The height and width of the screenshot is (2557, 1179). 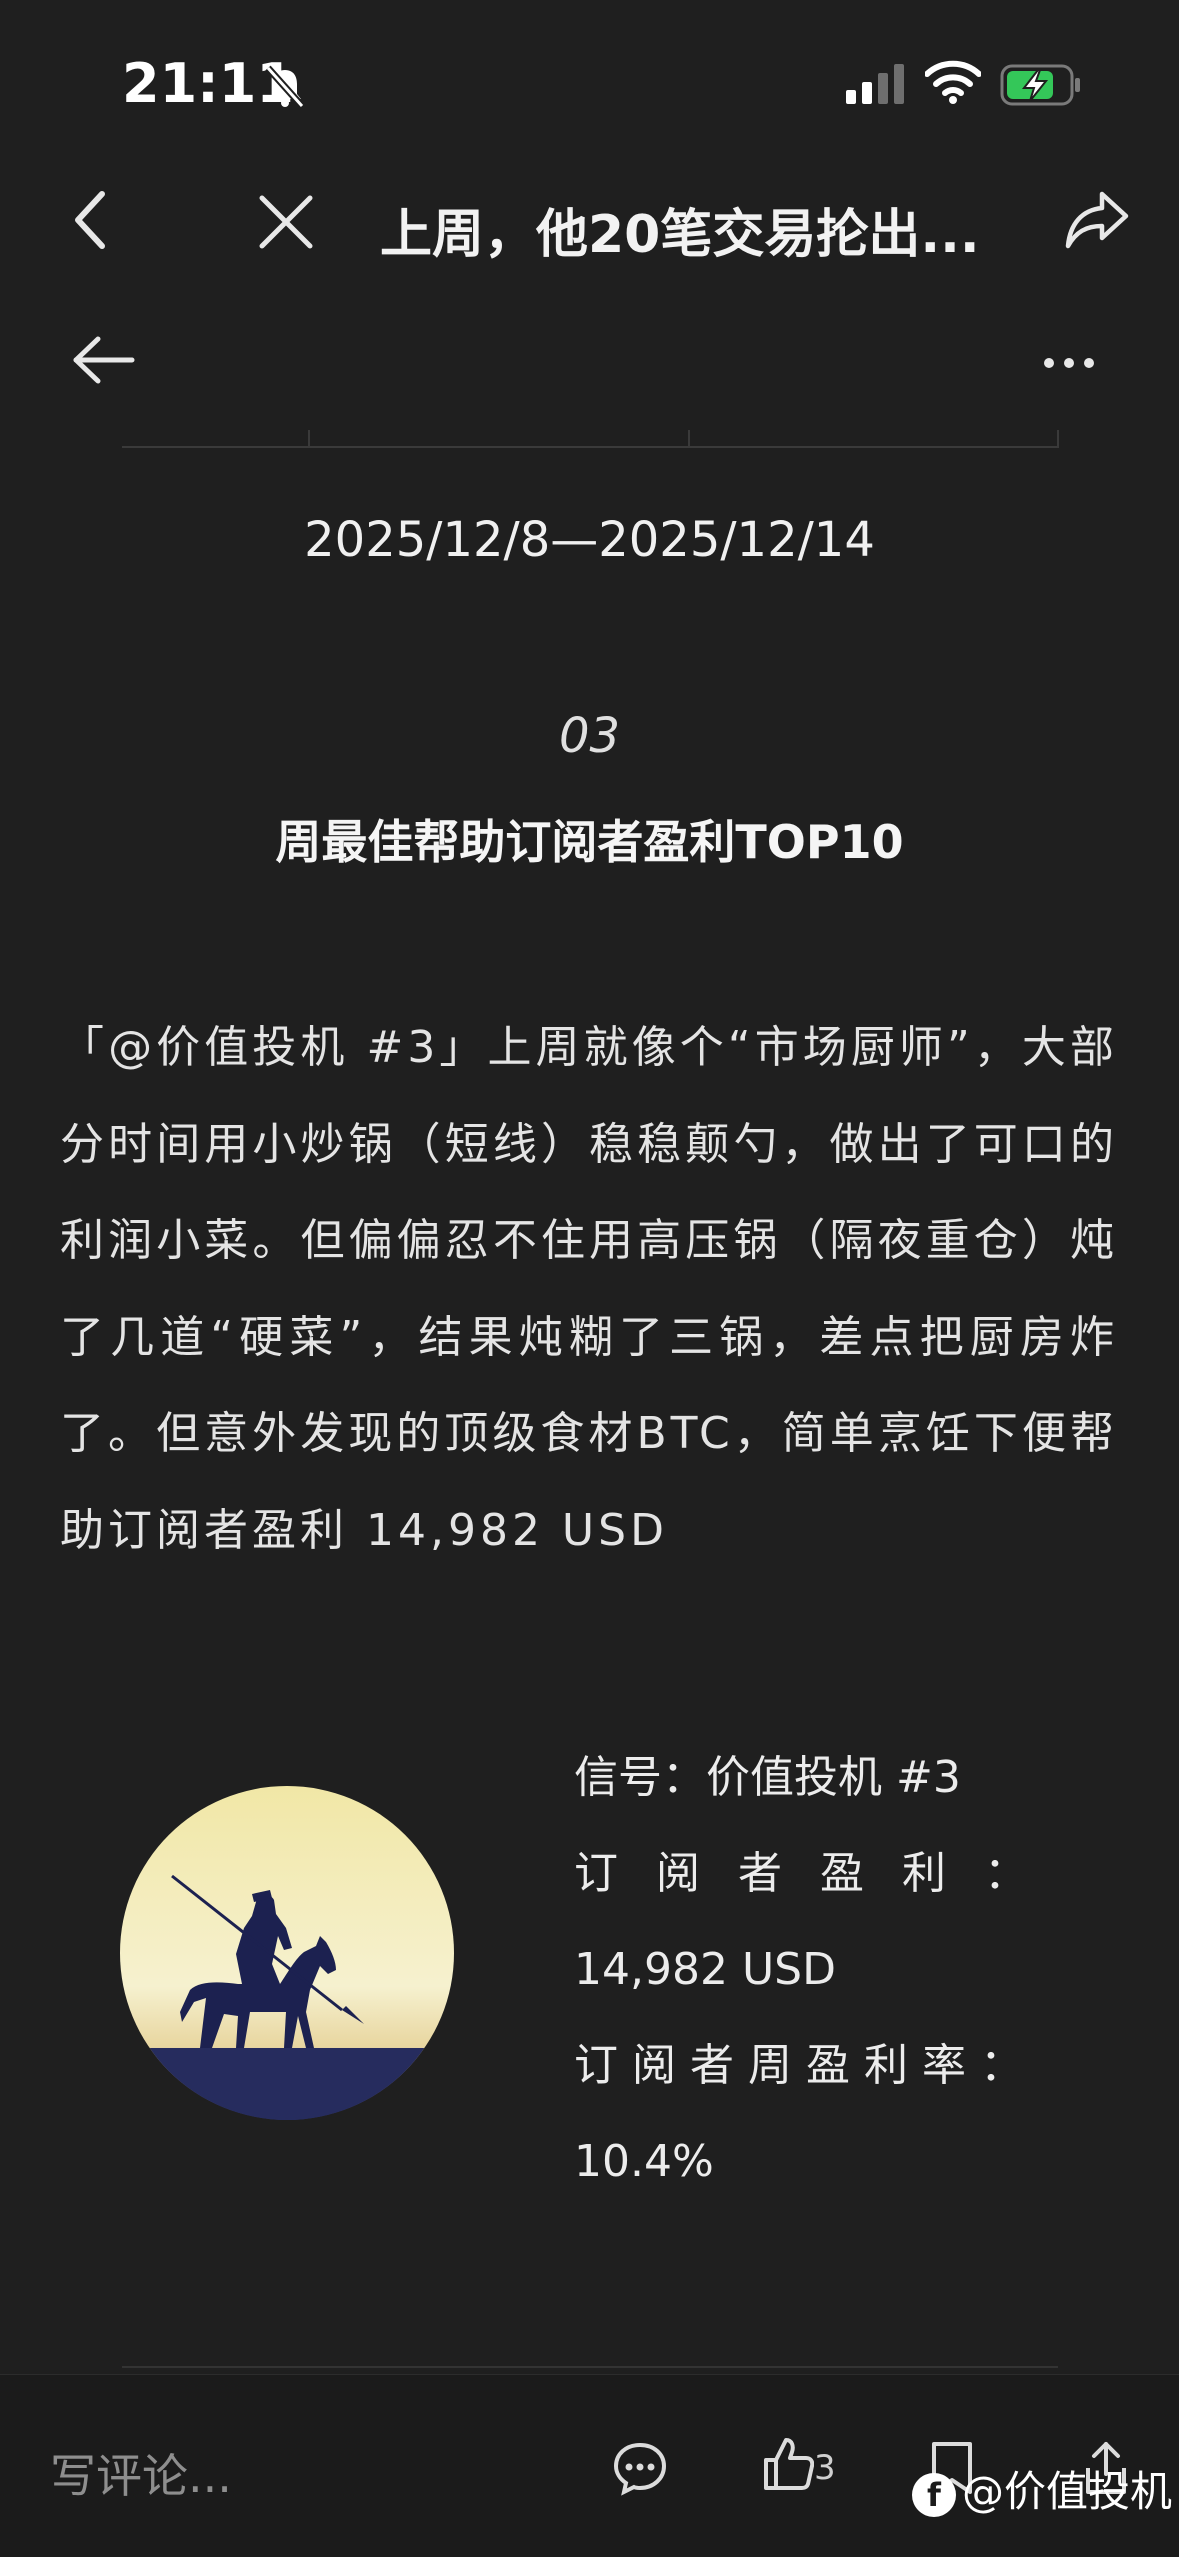 I want to click on comment-icon, so click(x=640, y=2470).